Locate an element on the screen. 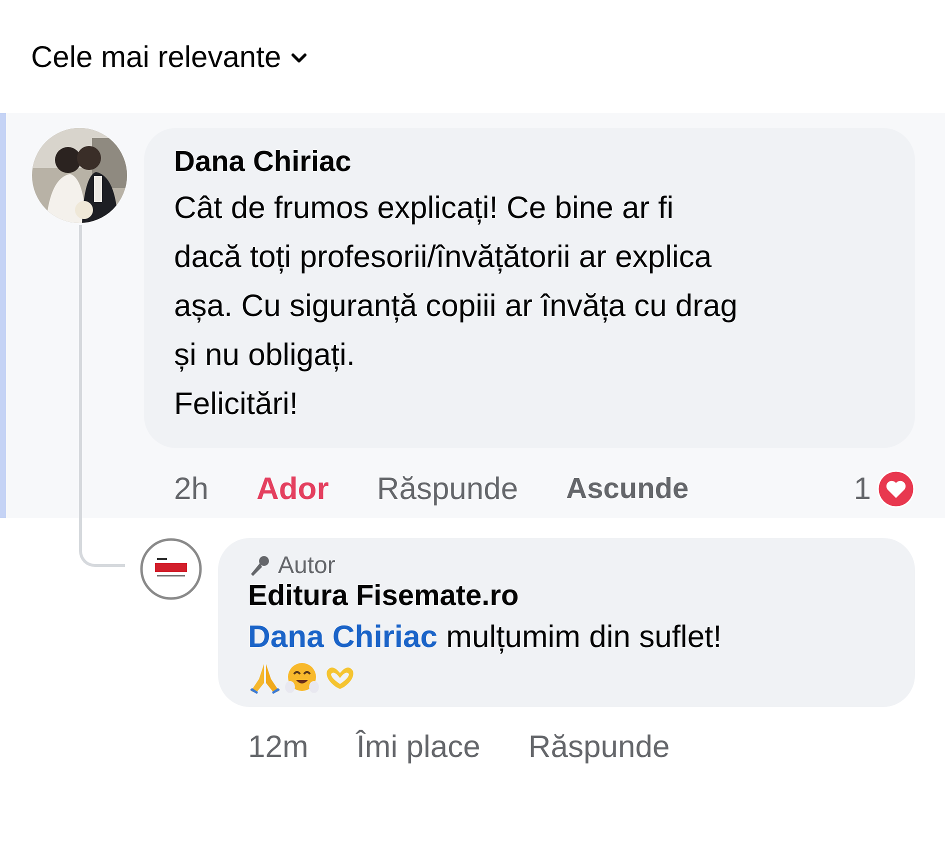 This screenshot has height=849, width=945. author-name: Dana Chiriac is located at coordinates (263, 162).